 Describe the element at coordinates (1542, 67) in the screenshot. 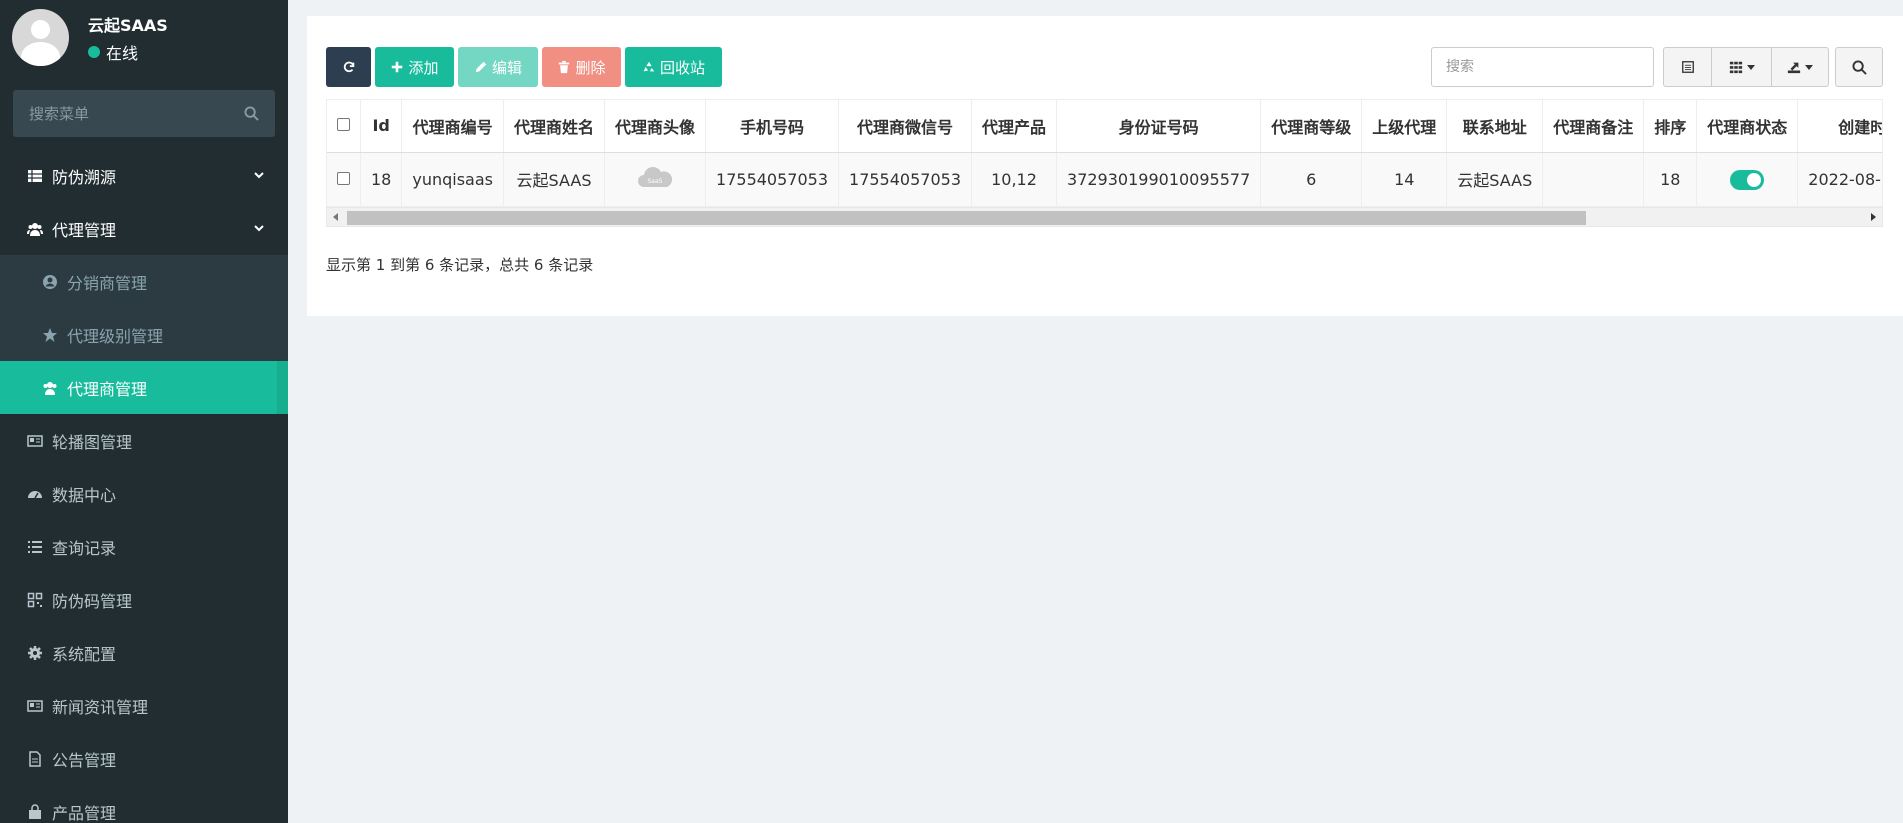

I see `table-search-input` at that location.